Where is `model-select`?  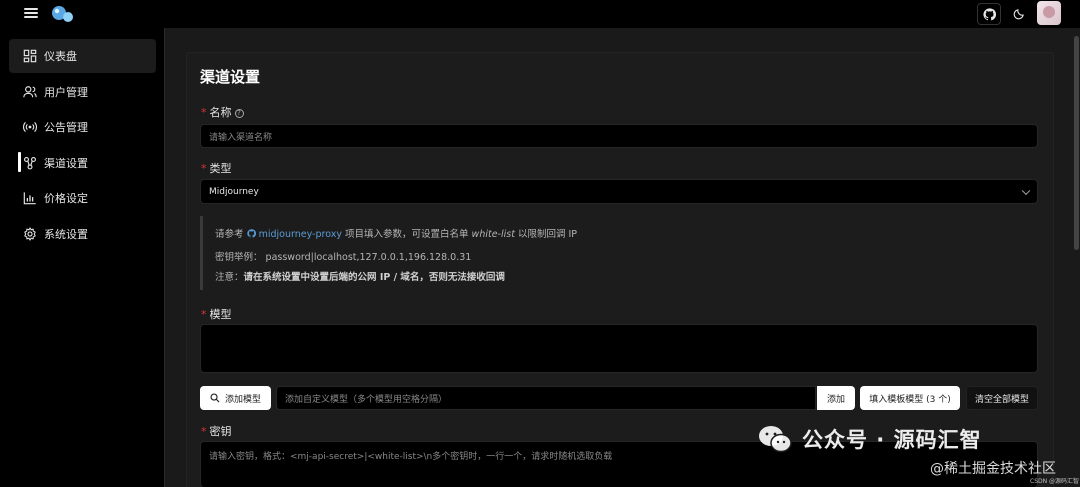 model-select is located at coordinates (619, 348).